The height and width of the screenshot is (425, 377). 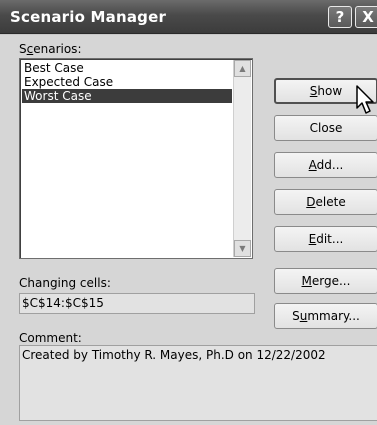 I want to click on list-item: Expected Case, so click(x=127, y=82).